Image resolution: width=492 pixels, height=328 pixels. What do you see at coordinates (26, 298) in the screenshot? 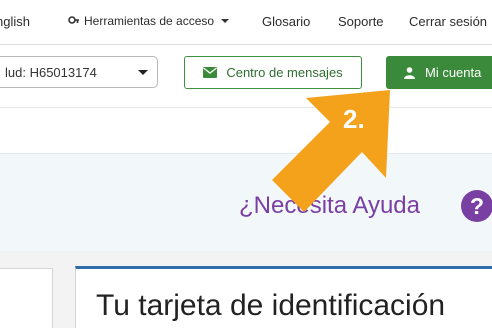
I see `side-panel` at bounding box center [26, 298].